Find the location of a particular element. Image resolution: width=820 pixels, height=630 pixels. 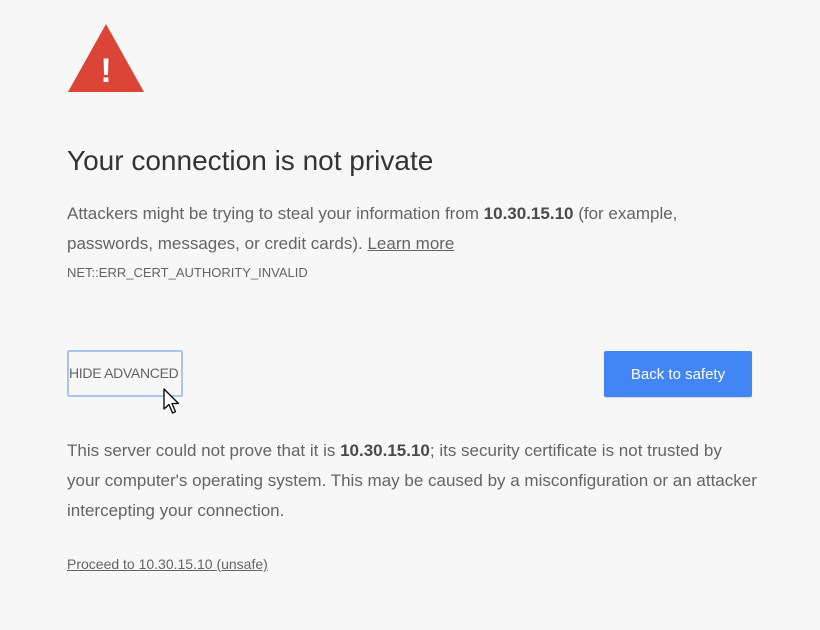

proceed-unsafe-link: Proceed to 10.30.15.10 (unsafe) is located at coordinates (167, 564).